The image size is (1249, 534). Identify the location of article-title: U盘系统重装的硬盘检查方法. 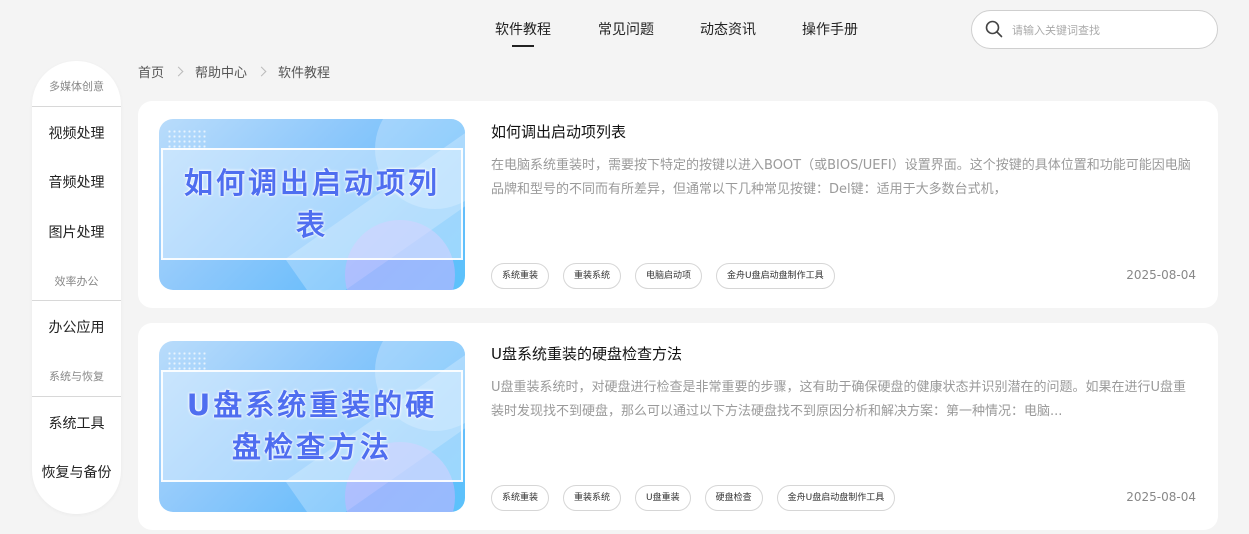
(586, 353).